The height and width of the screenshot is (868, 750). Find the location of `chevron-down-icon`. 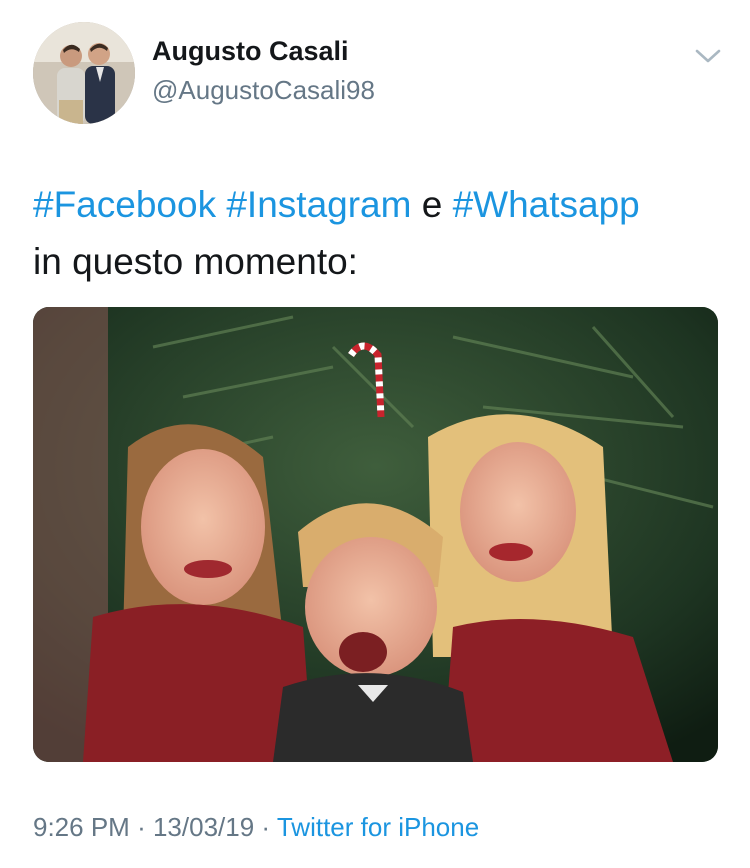

chevron-down-icon is located at coordinates (708, 56).